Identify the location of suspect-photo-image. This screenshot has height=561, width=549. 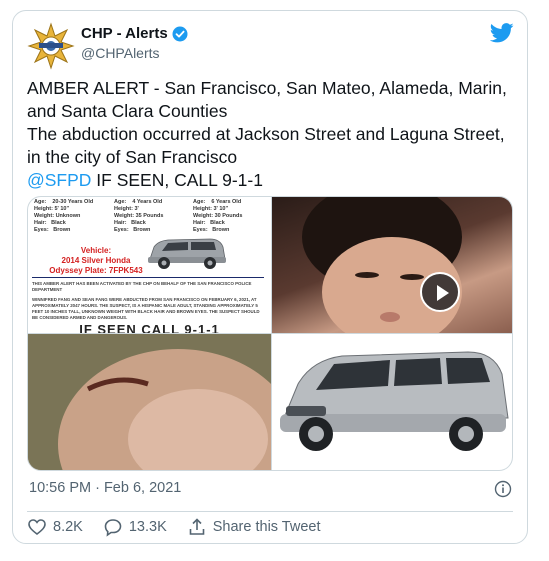
(149, 402).